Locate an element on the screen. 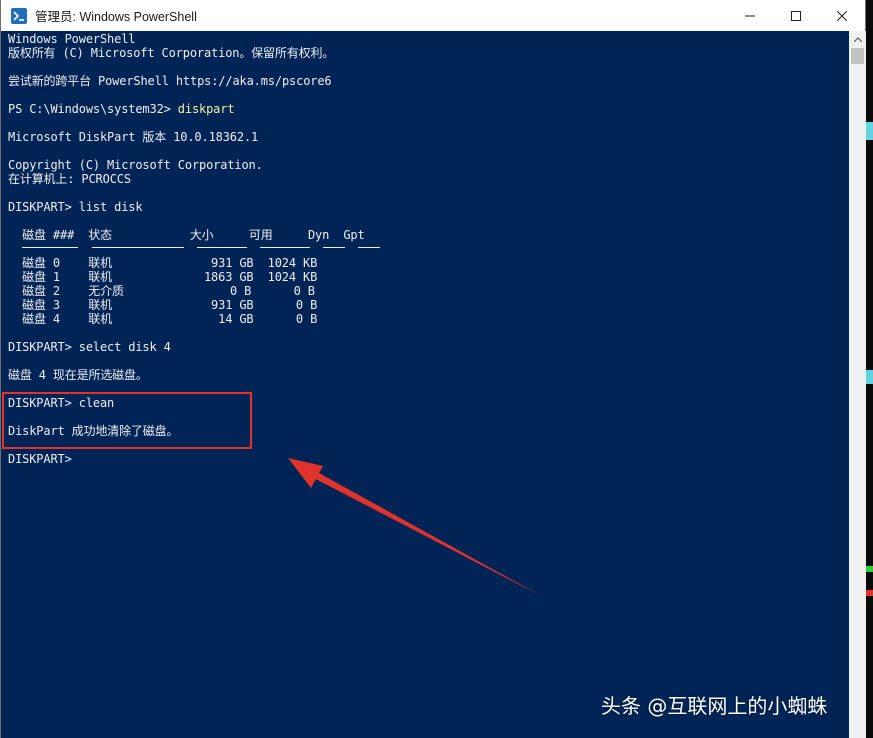 The height and width of the screenshot is (738, 873). annotation-arrow-icon is located at coordinates (414, 527).